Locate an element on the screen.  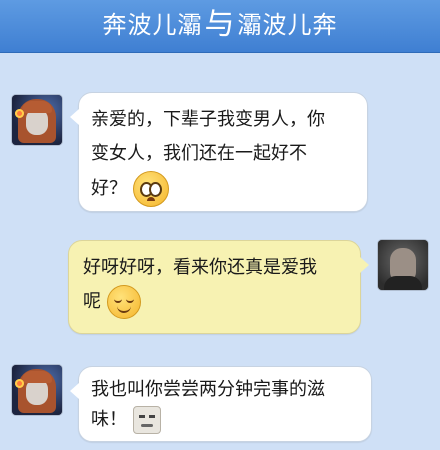
message-line: 好？ is located at coordinates (224, 189).